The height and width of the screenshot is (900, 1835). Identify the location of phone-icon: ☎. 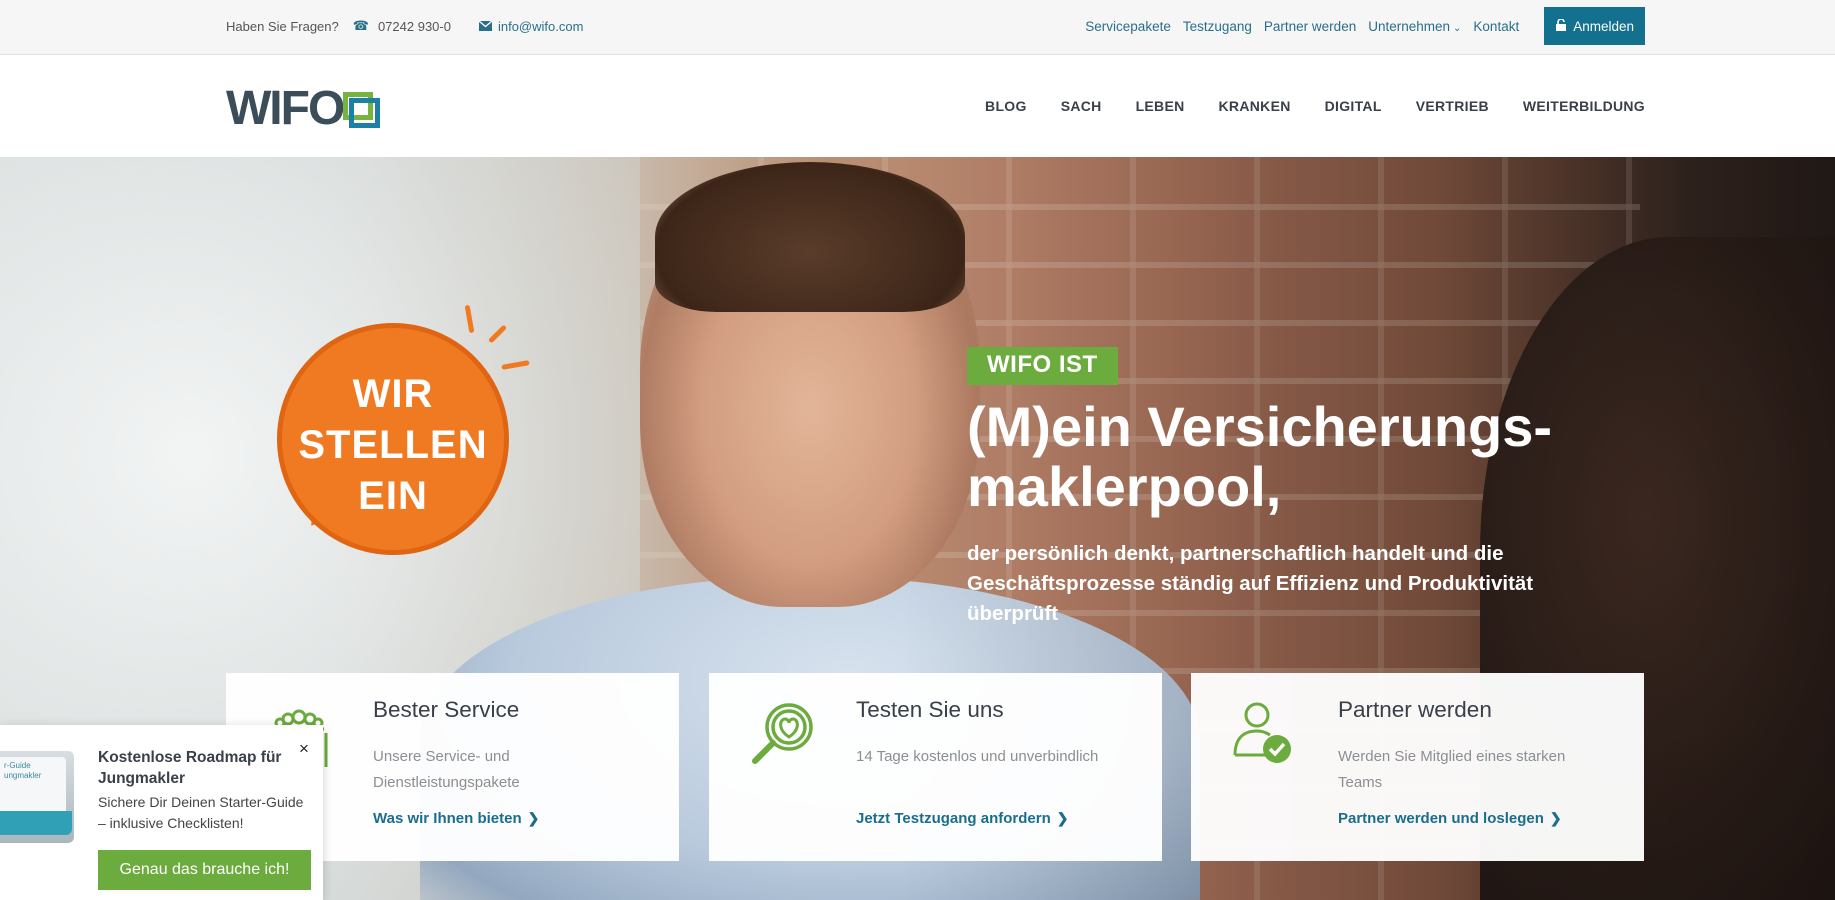
(360, 25).